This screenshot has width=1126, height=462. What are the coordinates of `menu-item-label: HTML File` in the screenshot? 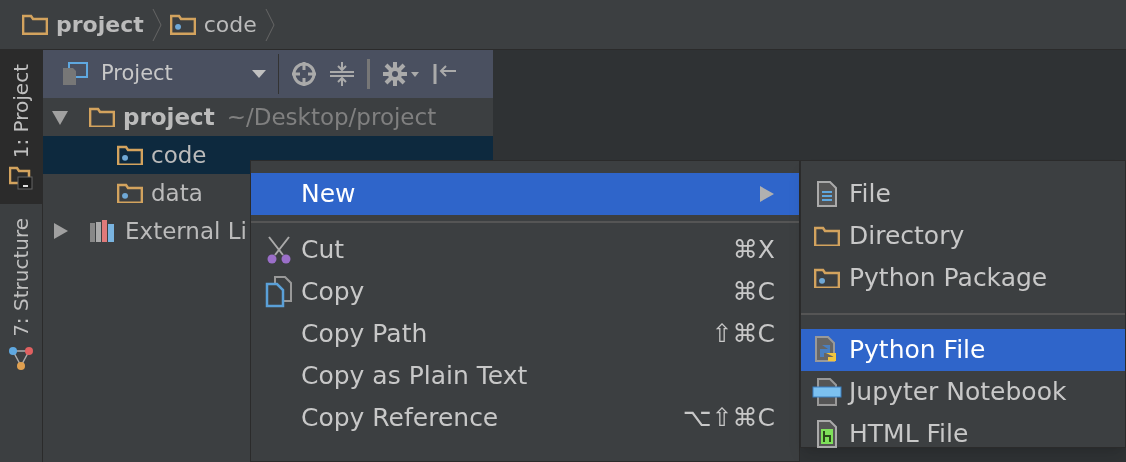 It's located at (909, 434).